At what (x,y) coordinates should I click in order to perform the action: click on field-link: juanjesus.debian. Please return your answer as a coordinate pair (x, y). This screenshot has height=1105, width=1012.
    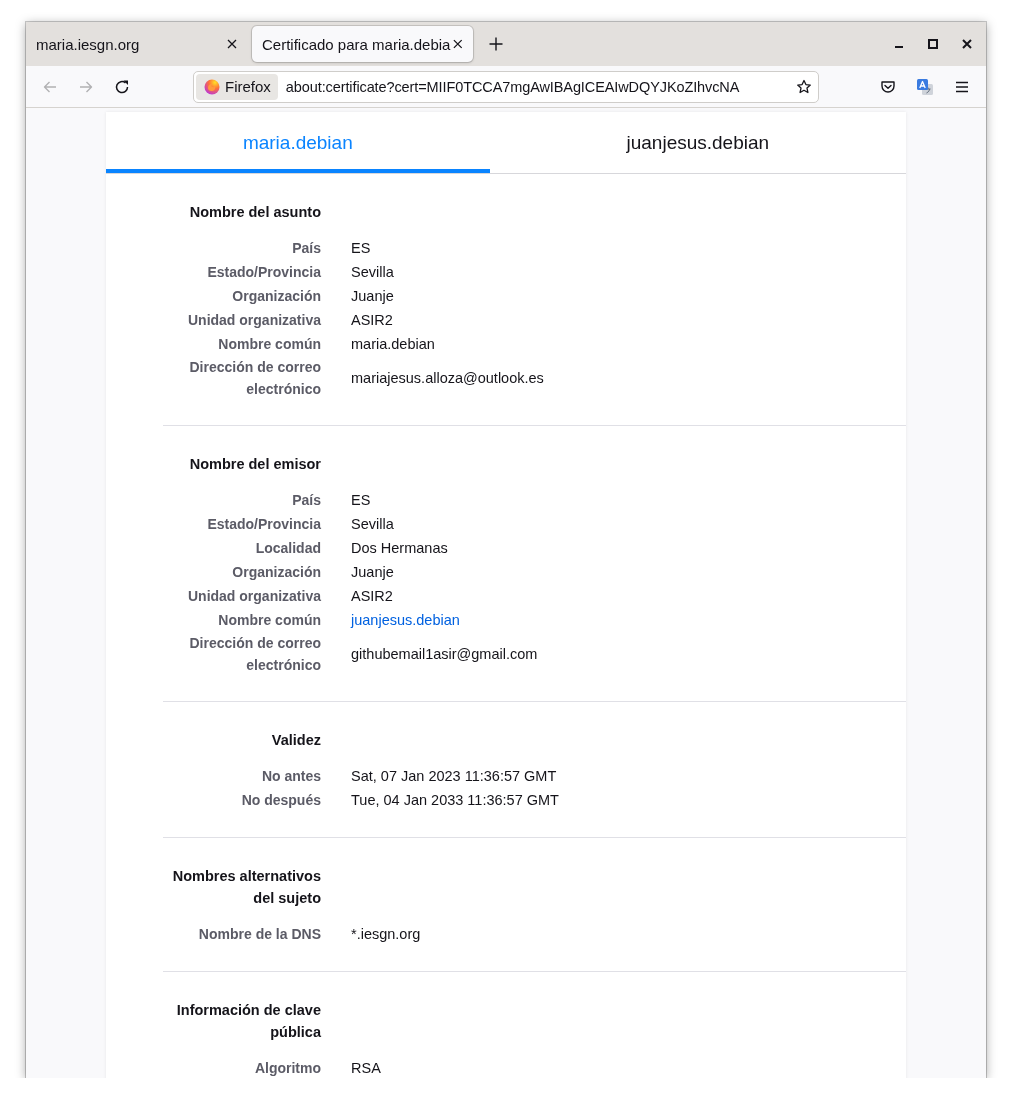
    Looking at the image, I should click on (405, 620).